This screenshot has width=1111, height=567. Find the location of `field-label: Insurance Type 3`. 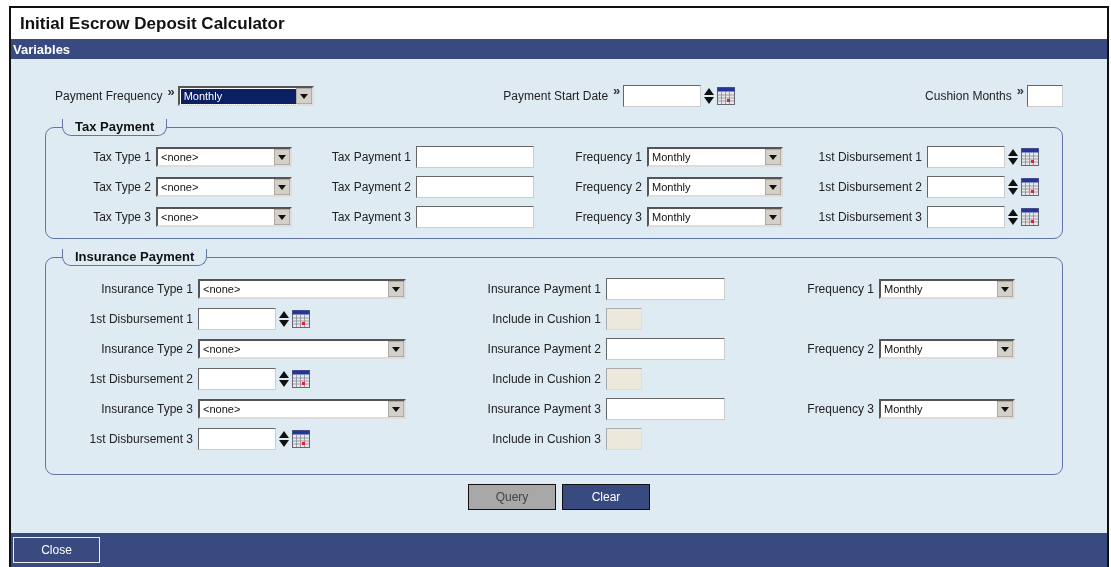

field-label: Insurance Type 3 is located at coordinates (147, 409).